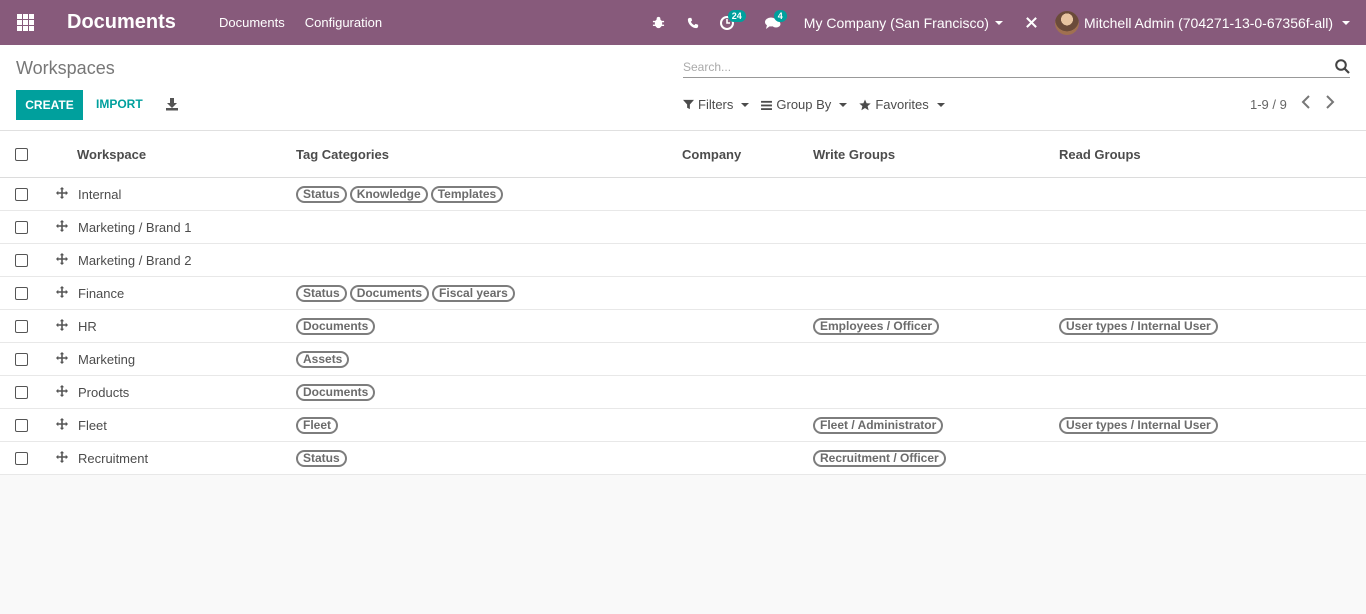 The width and height of the screenshot is (1366, 614). I want to click on search-input, so click(1003, 67).